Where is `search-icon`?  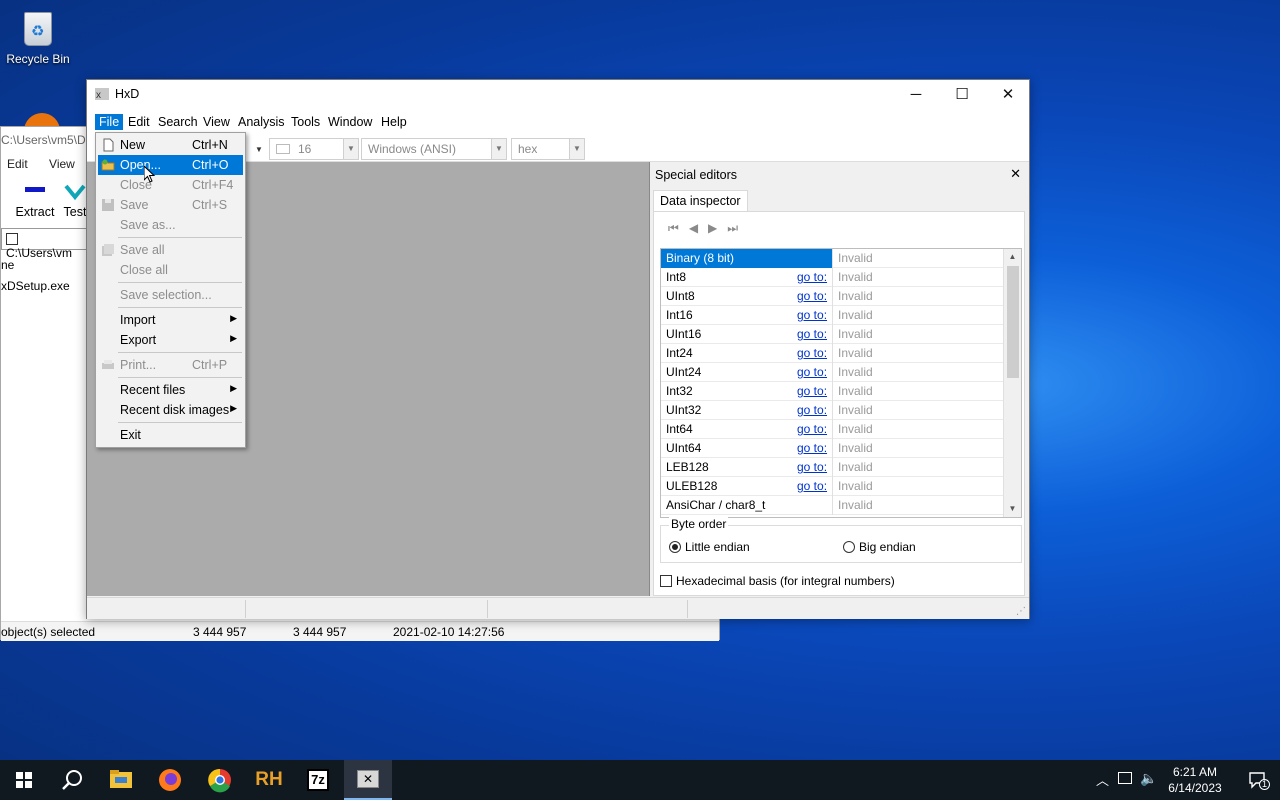
search-icon is located at coordinates (72, 780).